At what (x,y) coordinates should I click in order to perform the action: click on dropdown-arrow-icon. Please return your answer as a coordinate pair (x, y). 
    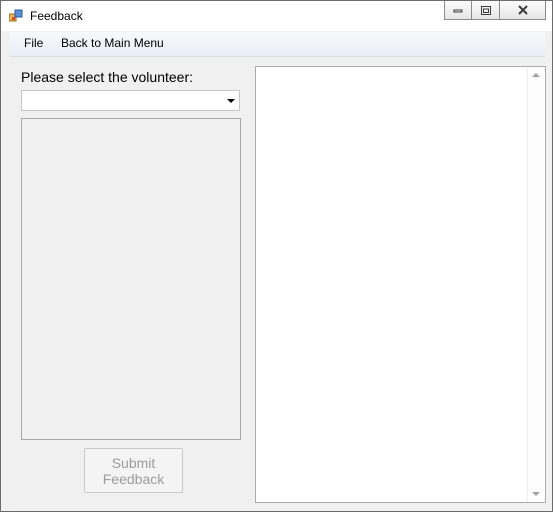
    Looking at the image, I should click on (231, 101).